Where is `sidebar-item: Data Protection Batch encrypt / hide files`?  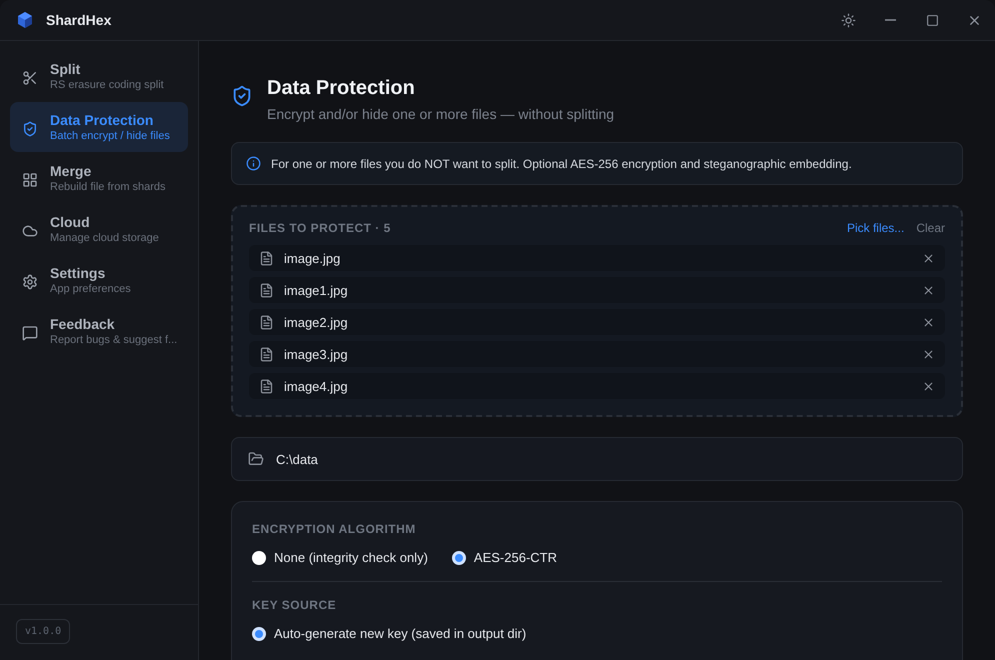 sidebar-item: Data Protection Batch encrypt / hide files is located at coordinates (99, 127).